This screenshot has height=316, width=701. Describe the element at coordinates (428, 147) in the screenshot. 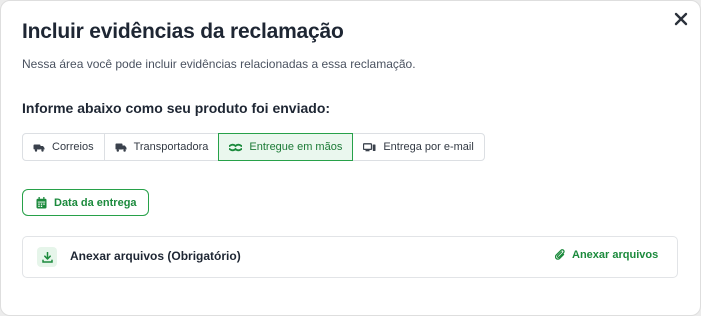

I see `shipping-option-label: Entrega por e-mail` at that location.